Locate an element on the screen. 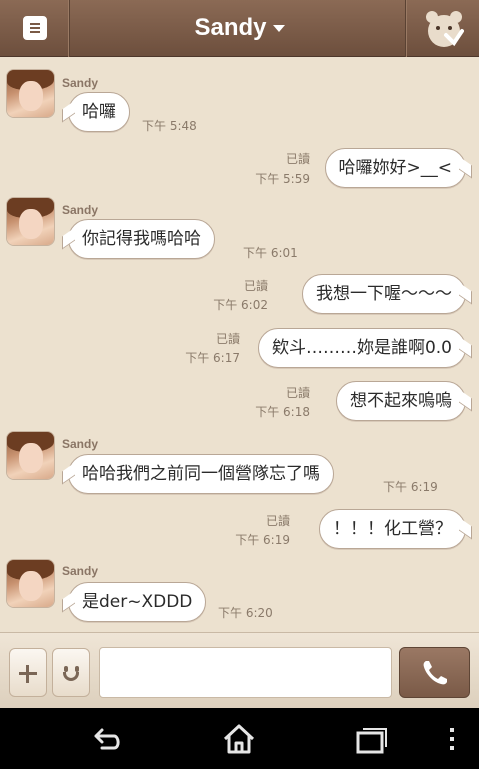 This screenshot has width=479, height=769. home-icon is located at coordinates (239, 739).